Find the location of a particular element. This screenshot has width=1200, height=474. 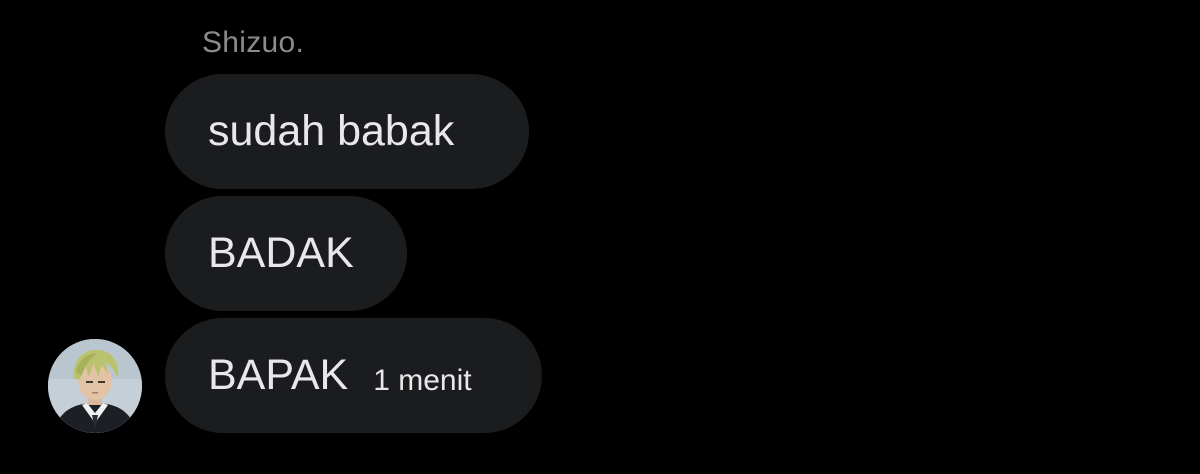

sender-avatar is located at coordinates (95, 386).